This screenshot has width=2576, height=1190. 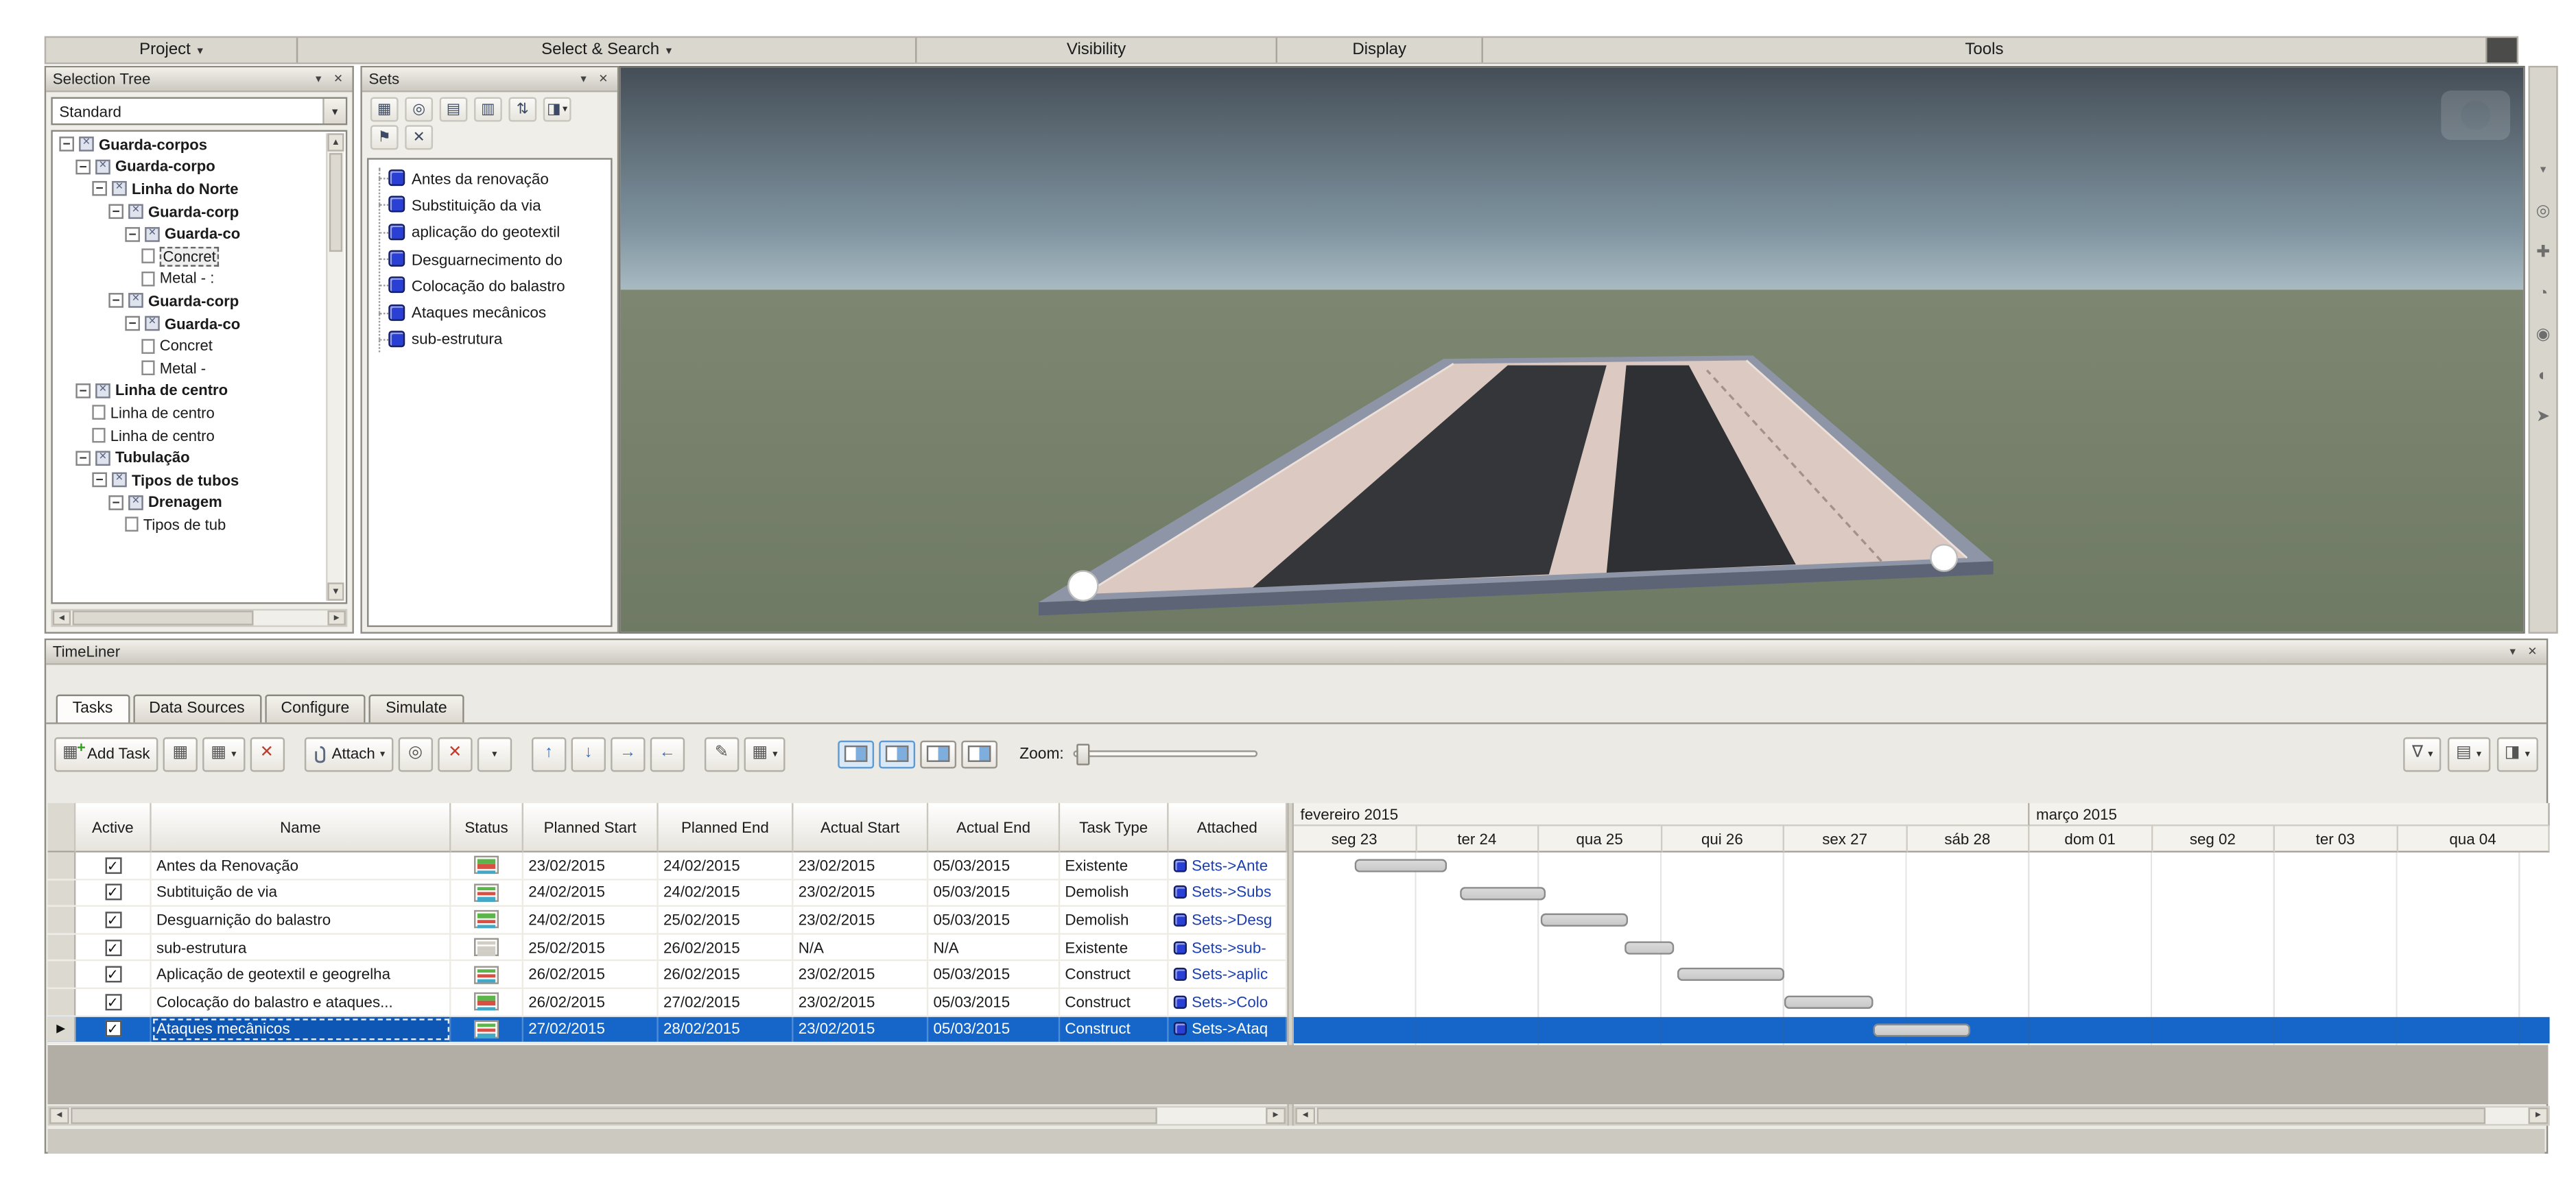 I want to click on task-type-cell: Existente, so click(x=1114, y=865).